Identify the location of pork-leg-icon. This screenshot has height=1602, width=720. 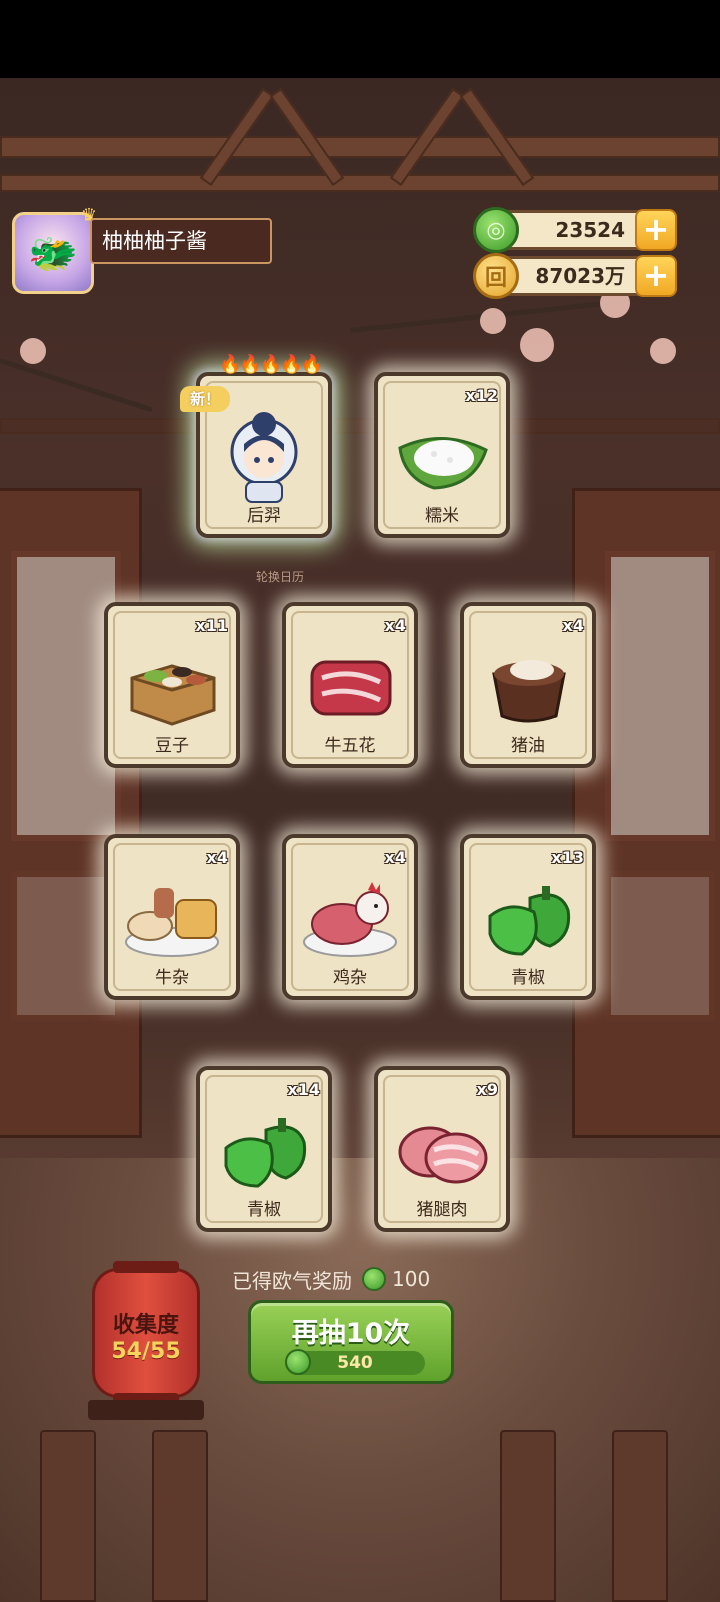
(442, 1150).